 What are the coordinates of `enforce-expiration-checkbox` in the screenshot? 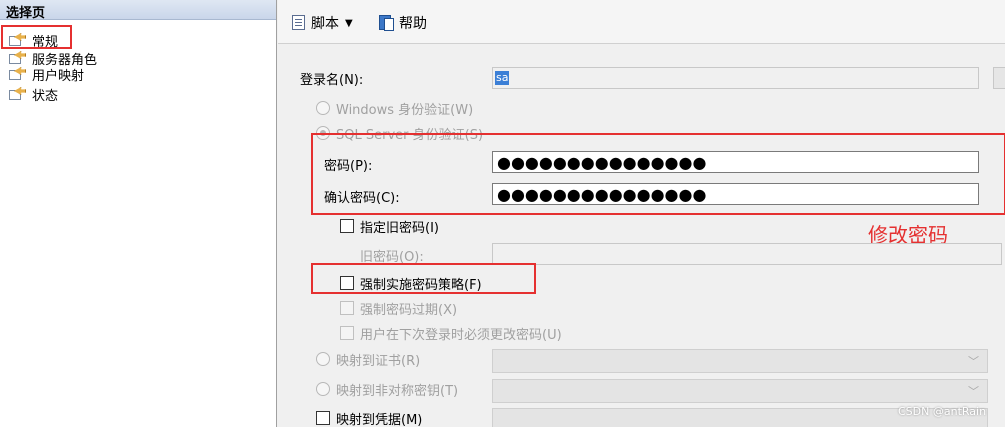 It's located at (347, 308).